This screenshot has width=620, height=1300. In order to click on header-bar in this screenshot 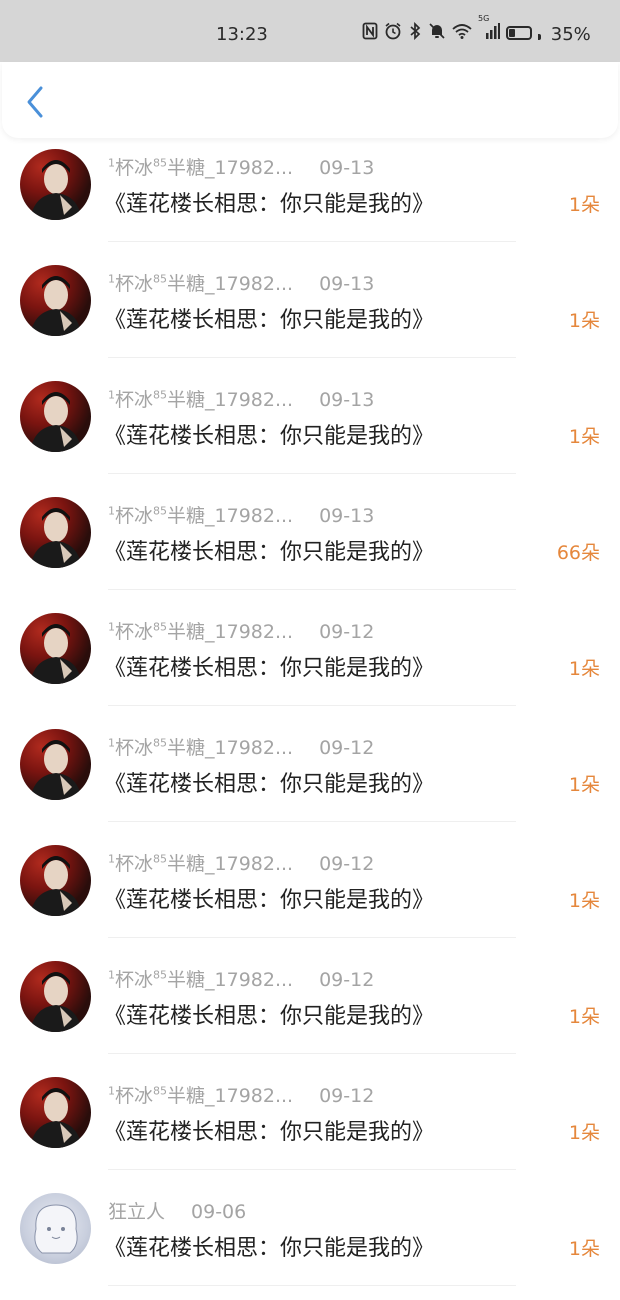, I will do `click(310, 100)`.